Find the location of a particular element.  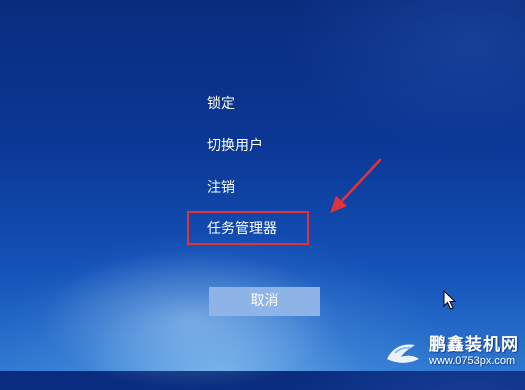

lock-option: 锁定 is located at coordinates (221, 104).